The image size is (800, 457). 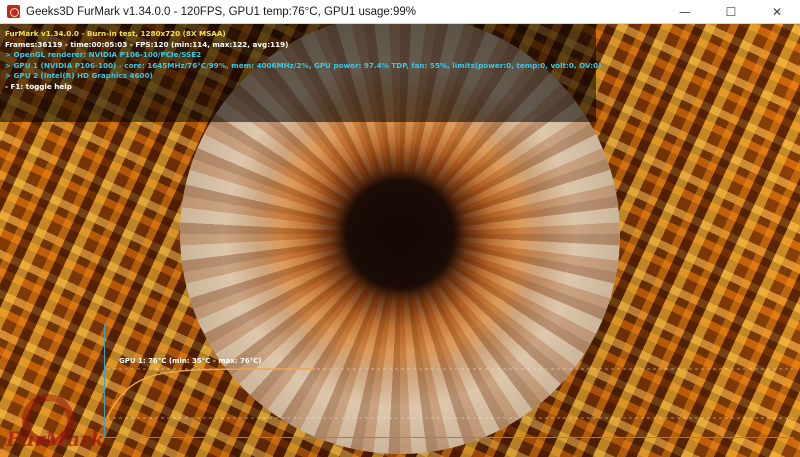 I want to click on temperature-label: GPU 1: 76°C (min: 35°C - max: 76°C), so click(x=190, y=361).